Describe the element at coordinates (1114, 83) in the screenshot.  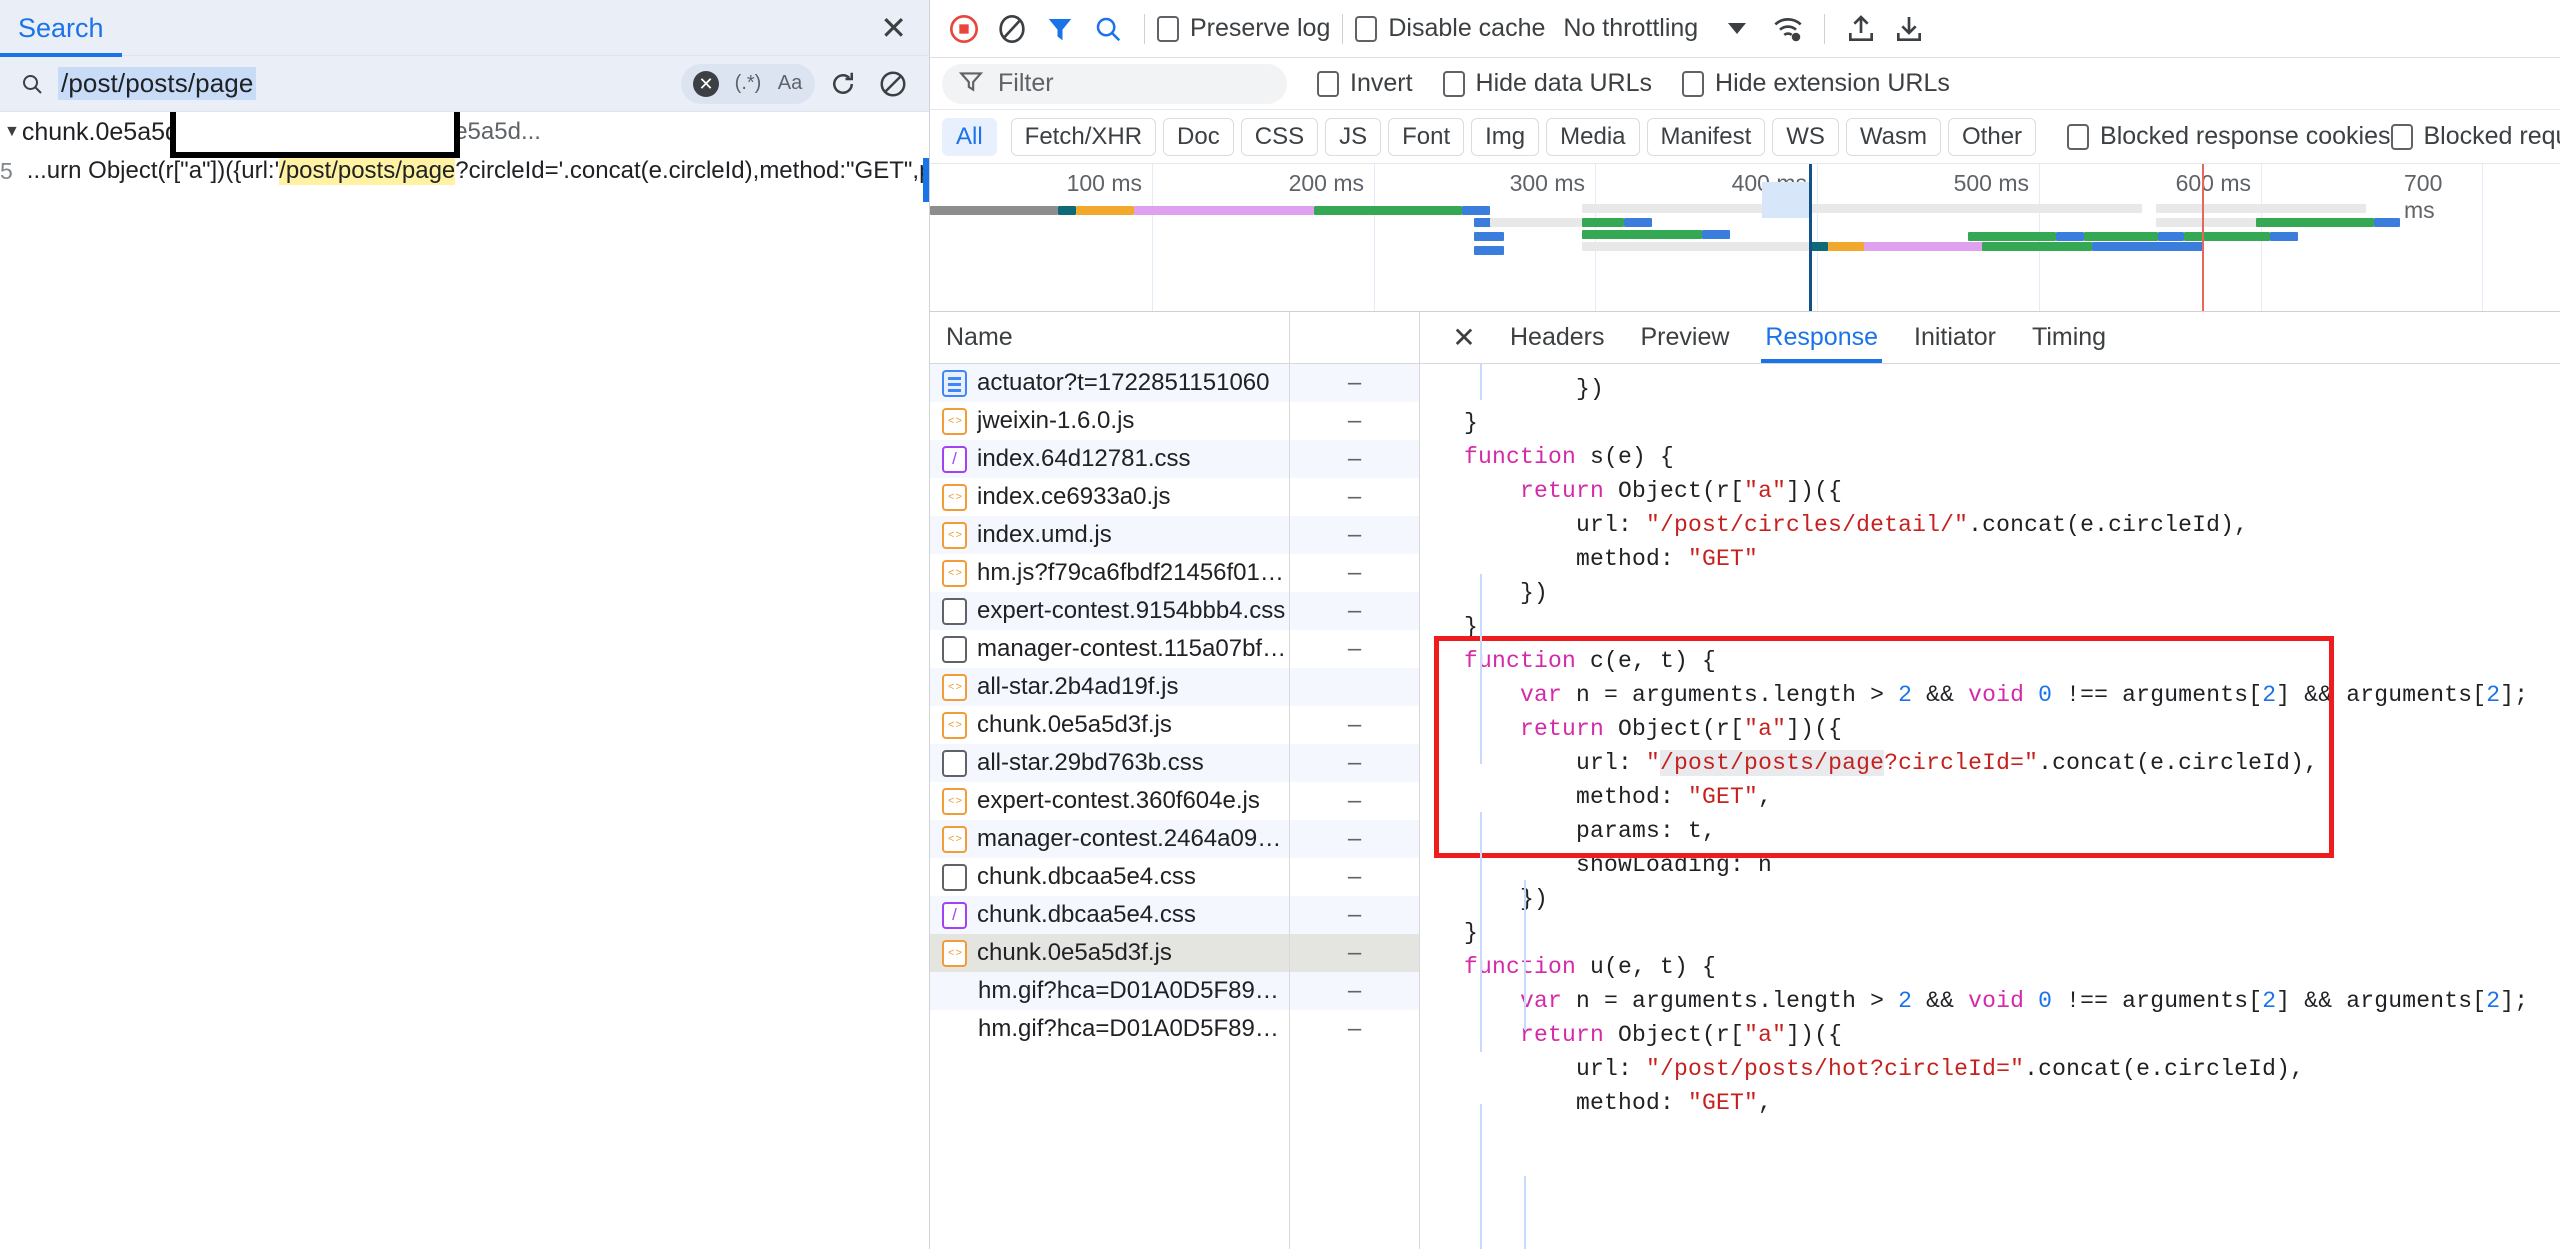
I see `filter-input: Filter` at that location.